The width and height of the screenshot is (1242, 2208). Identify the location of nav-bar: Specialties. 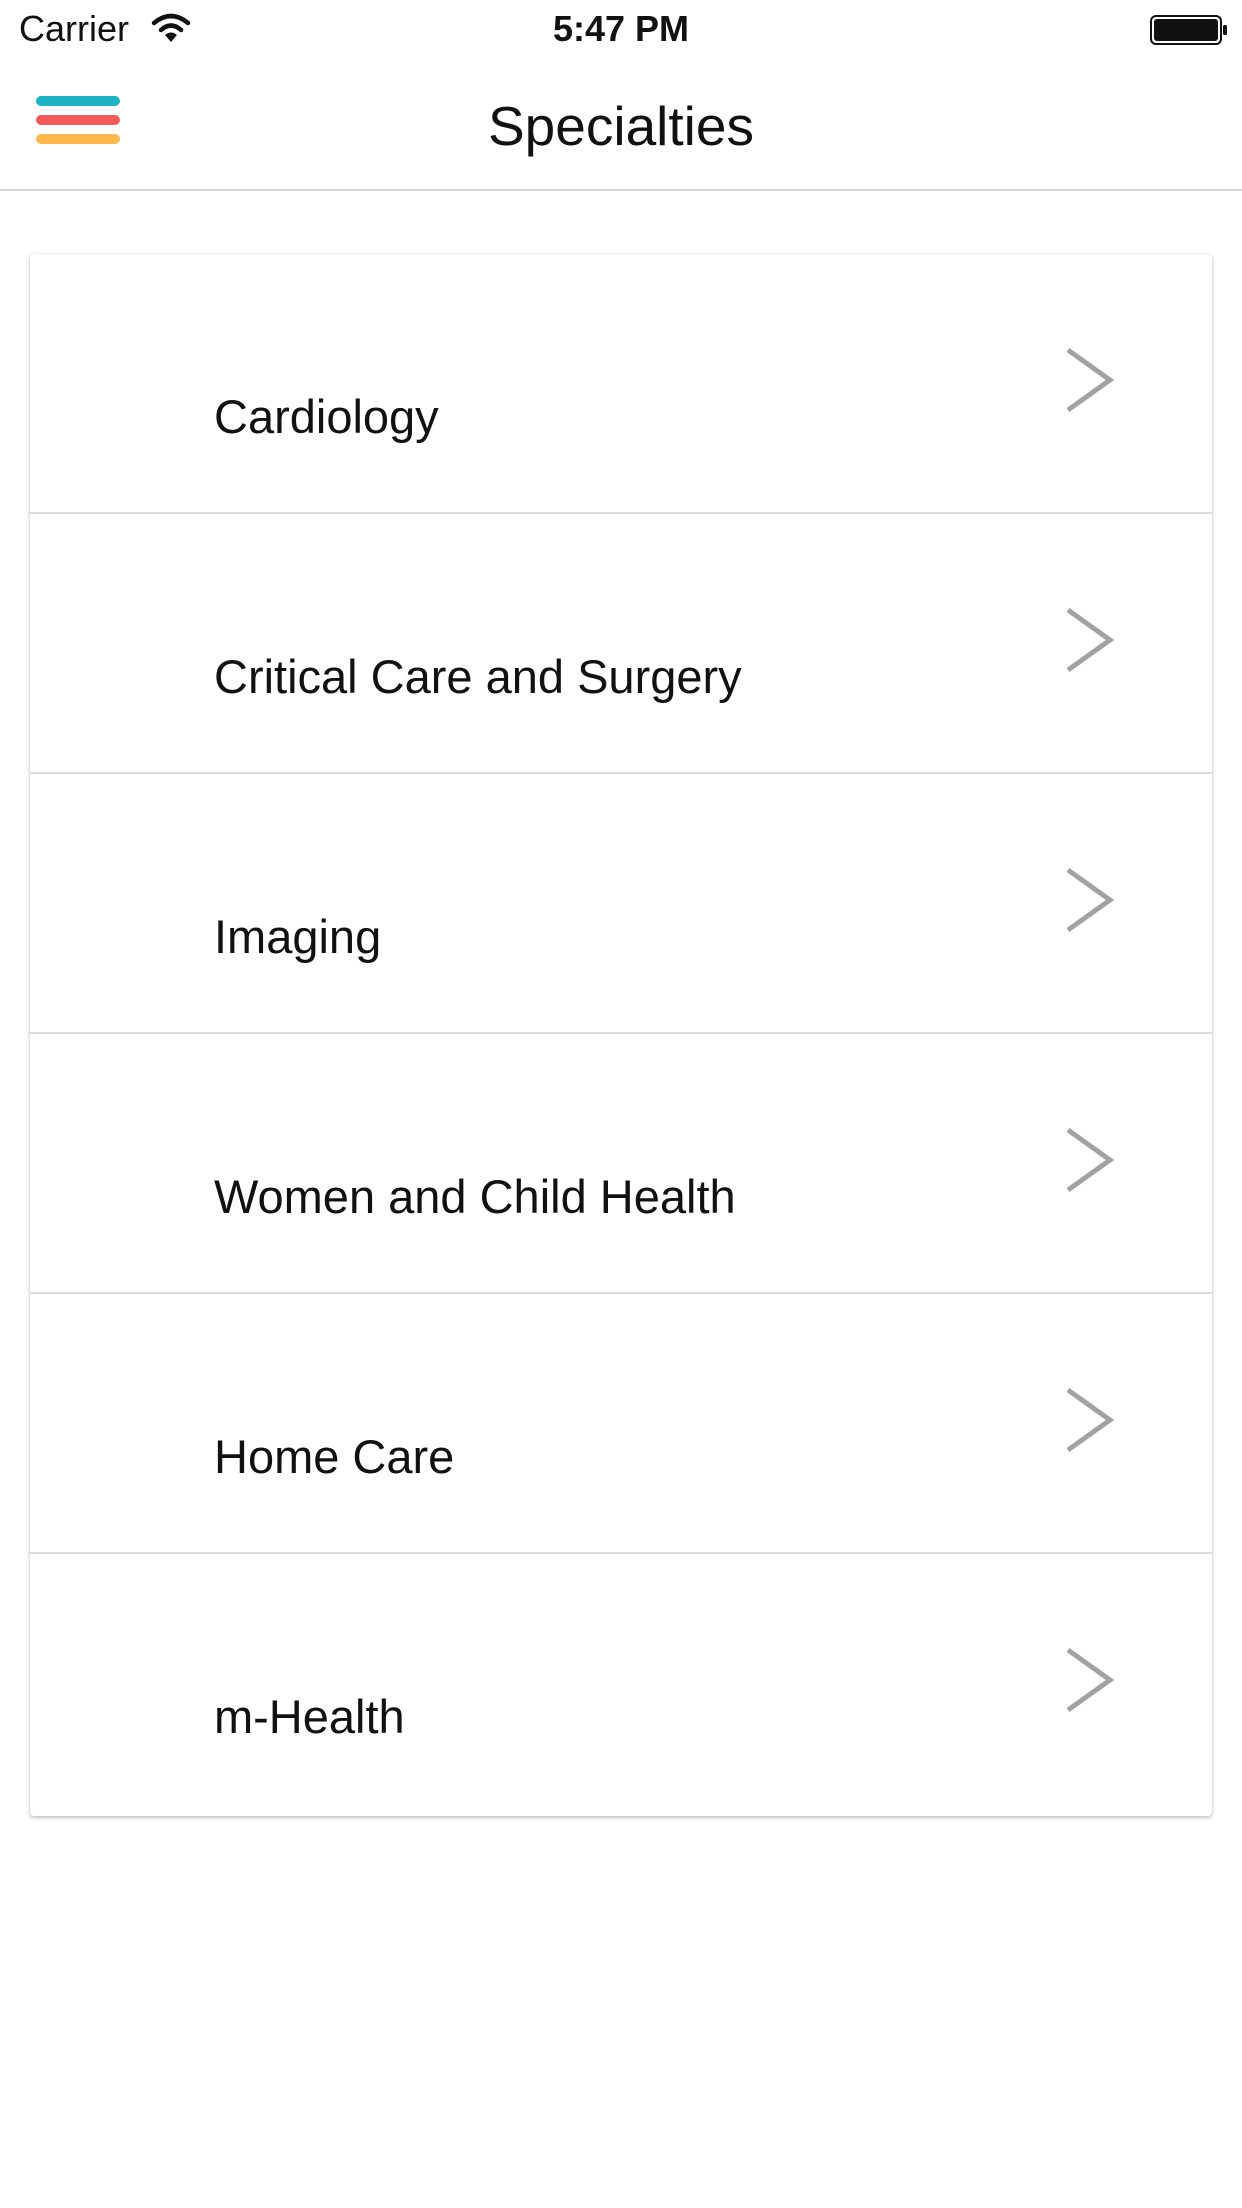
(621, 126).